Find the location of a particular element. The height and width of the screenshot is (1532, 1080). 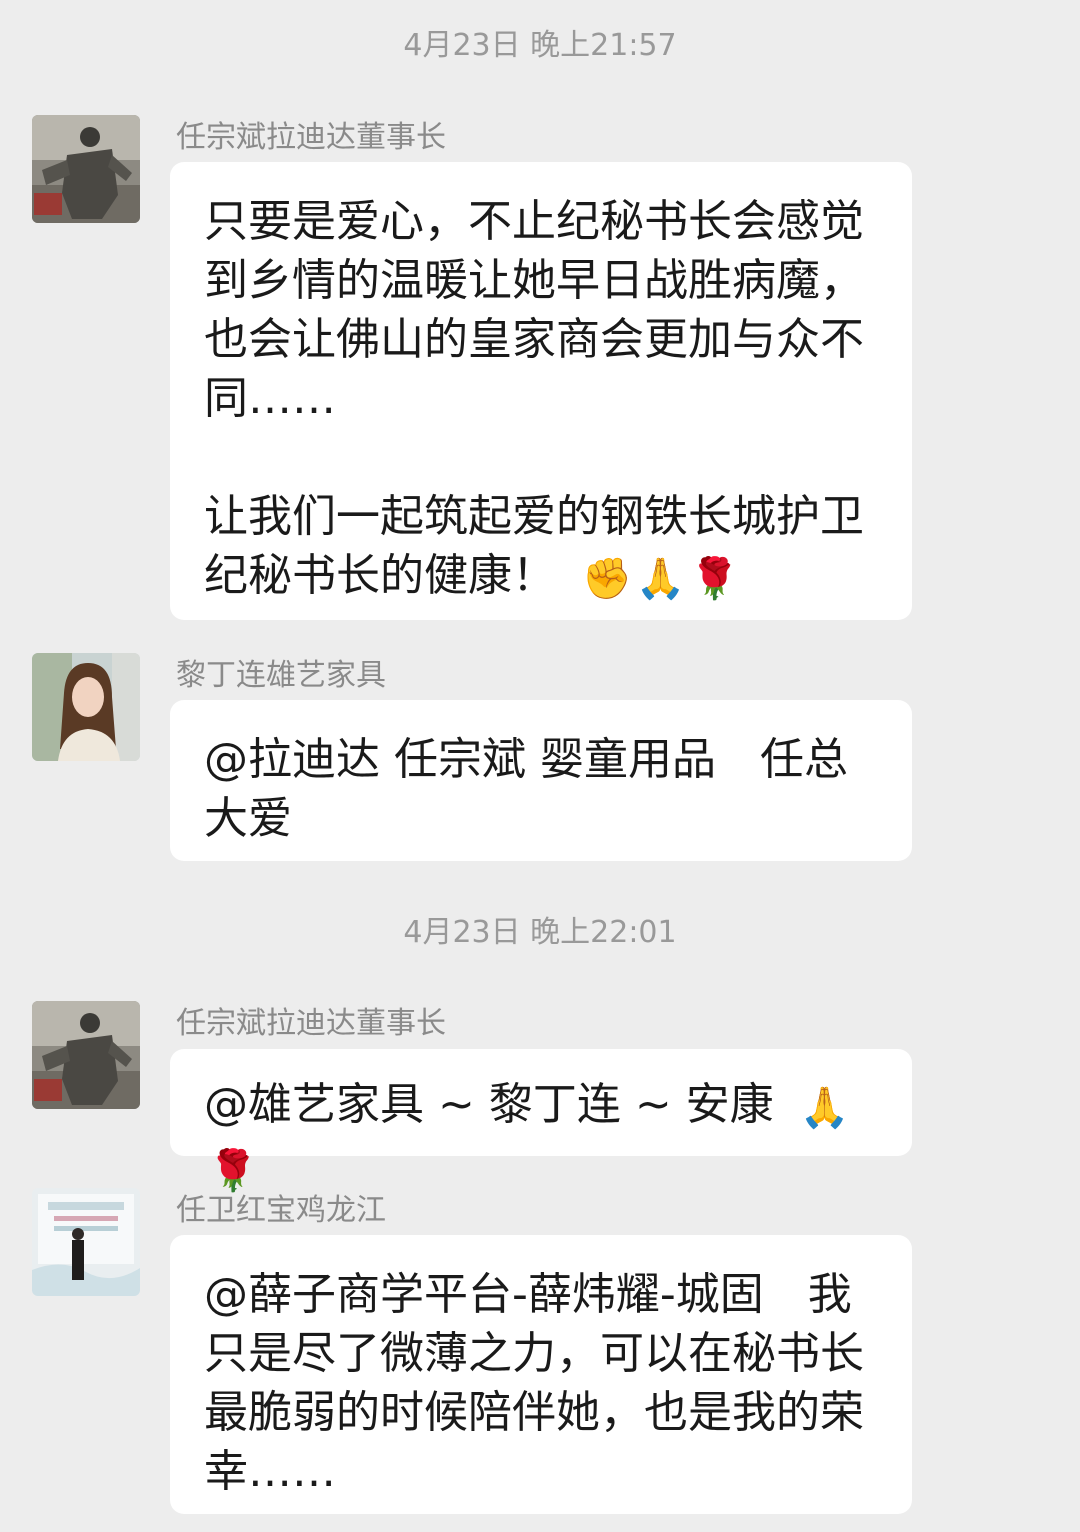

message-text: @拉迪达 任宗斌 婴童用品 任总大爱 is located at coordinates (526, 789).